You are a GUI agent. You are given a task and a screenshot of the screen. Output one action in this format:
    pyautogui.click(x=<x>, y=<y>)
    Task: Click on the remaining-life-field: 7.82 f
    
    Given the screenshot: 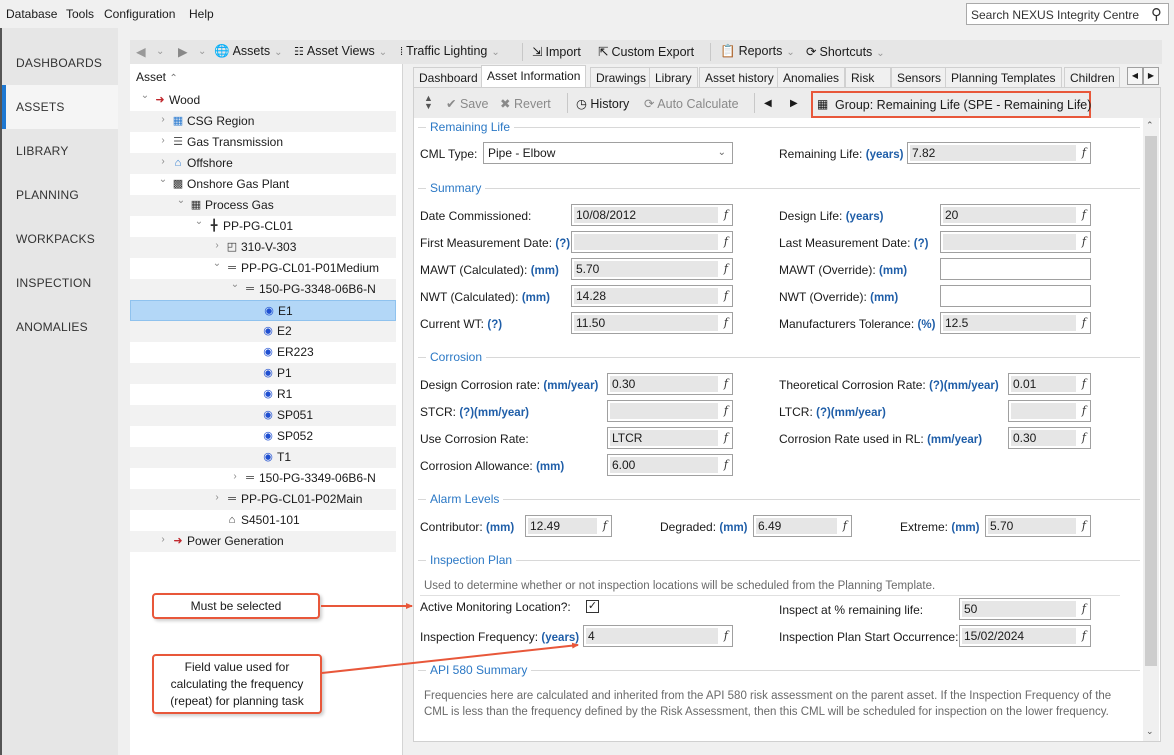 What is the action you would take?
    pyautogui.click(x=999, y=153)
    